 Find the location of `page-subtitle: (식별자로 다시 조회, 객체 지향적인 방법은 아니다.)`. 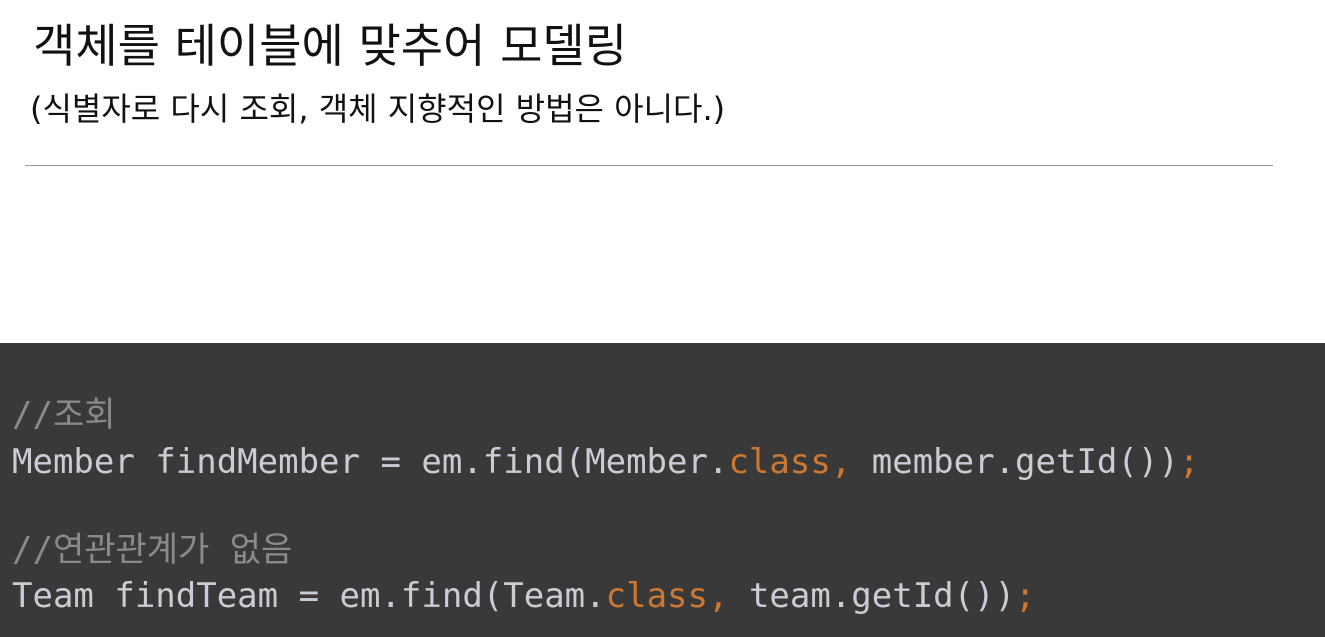

page-subtitle: (식별자로 다시 조회, 객체 지향적인 방법은 아니다.) is located at coordinates (378, 109).